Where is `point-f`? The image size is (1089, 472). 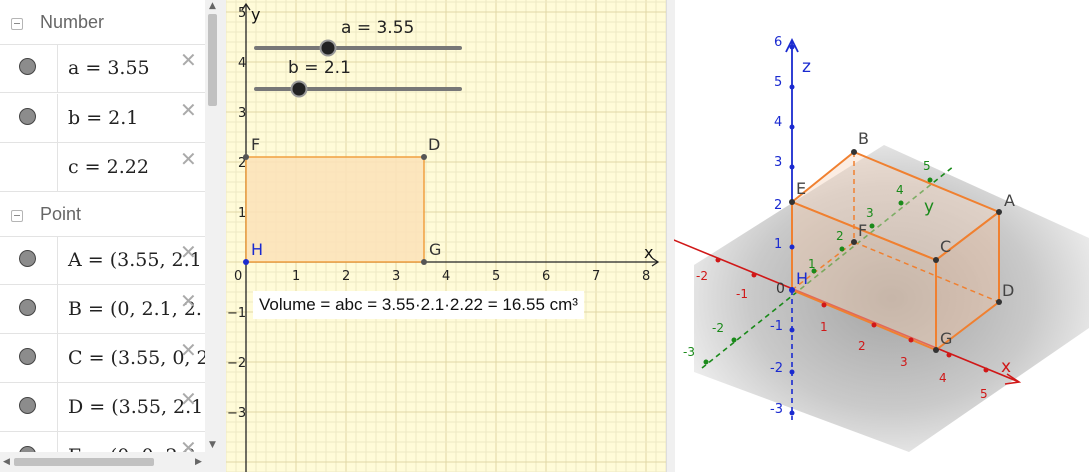 point-f is located at coordinates (246, 157).